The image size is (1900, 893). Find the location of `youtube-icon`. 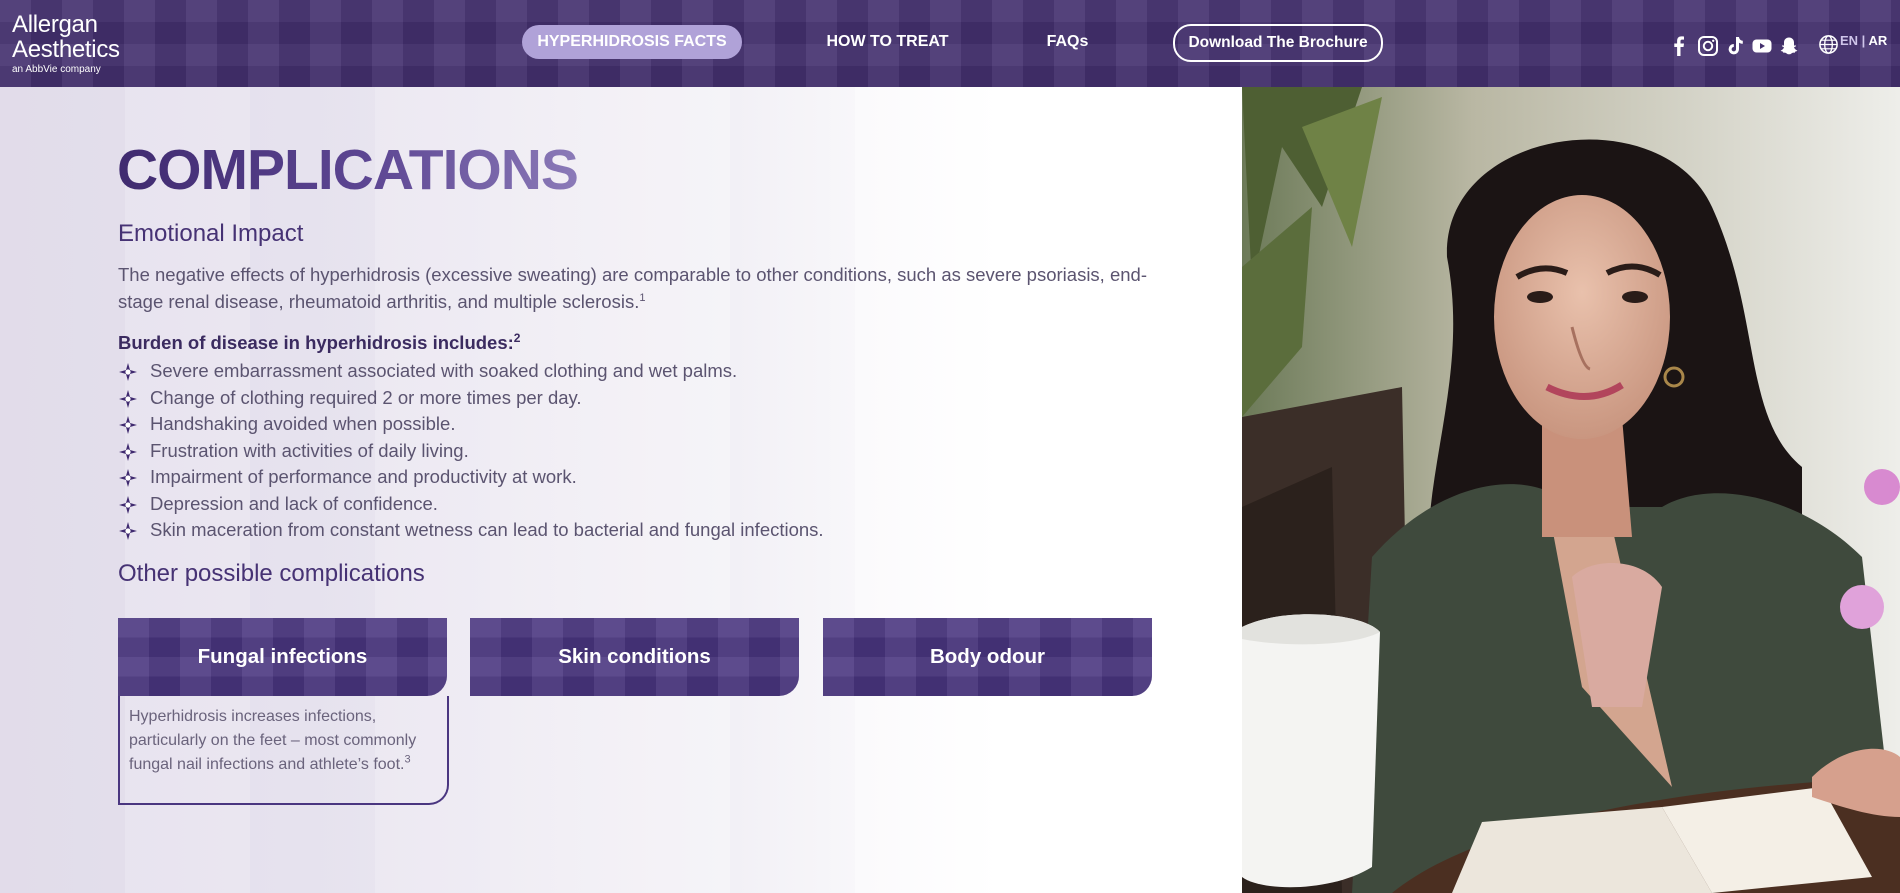

youtube-icon is located at coordinates (1762, 46).